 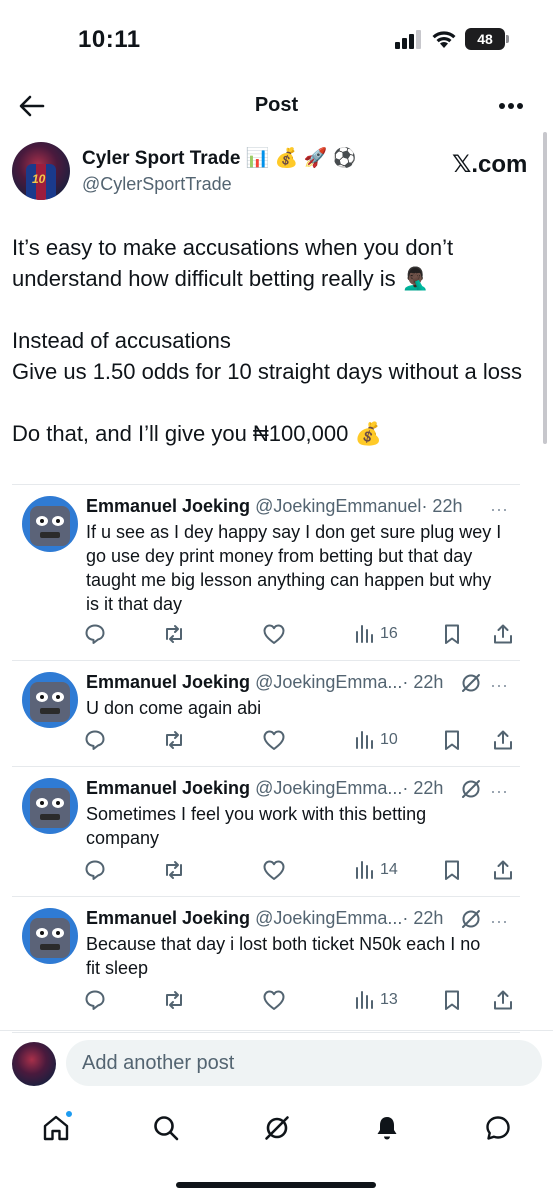 I want to click on notifications-icon, so click(x=387, y=1128).